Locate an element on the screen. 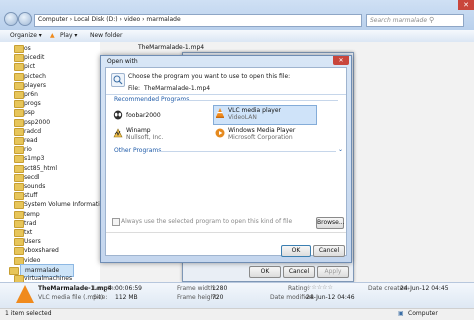  date-created-value: 24-Jun-12 04:45 is located at coordinates (424, 288).